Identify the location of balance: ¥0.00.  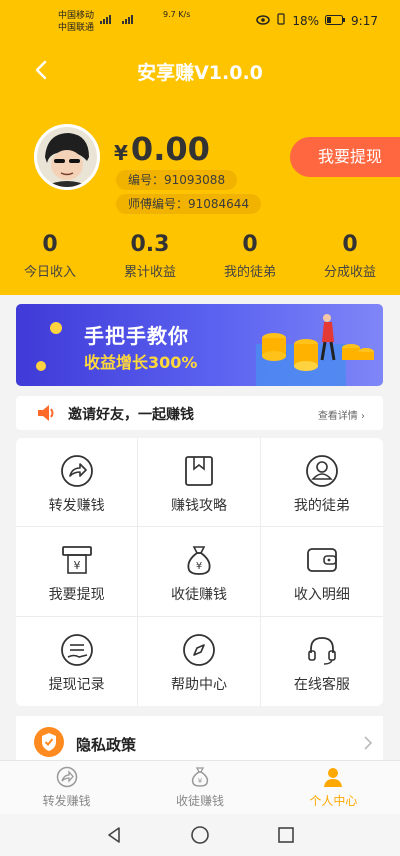
(162, 149).